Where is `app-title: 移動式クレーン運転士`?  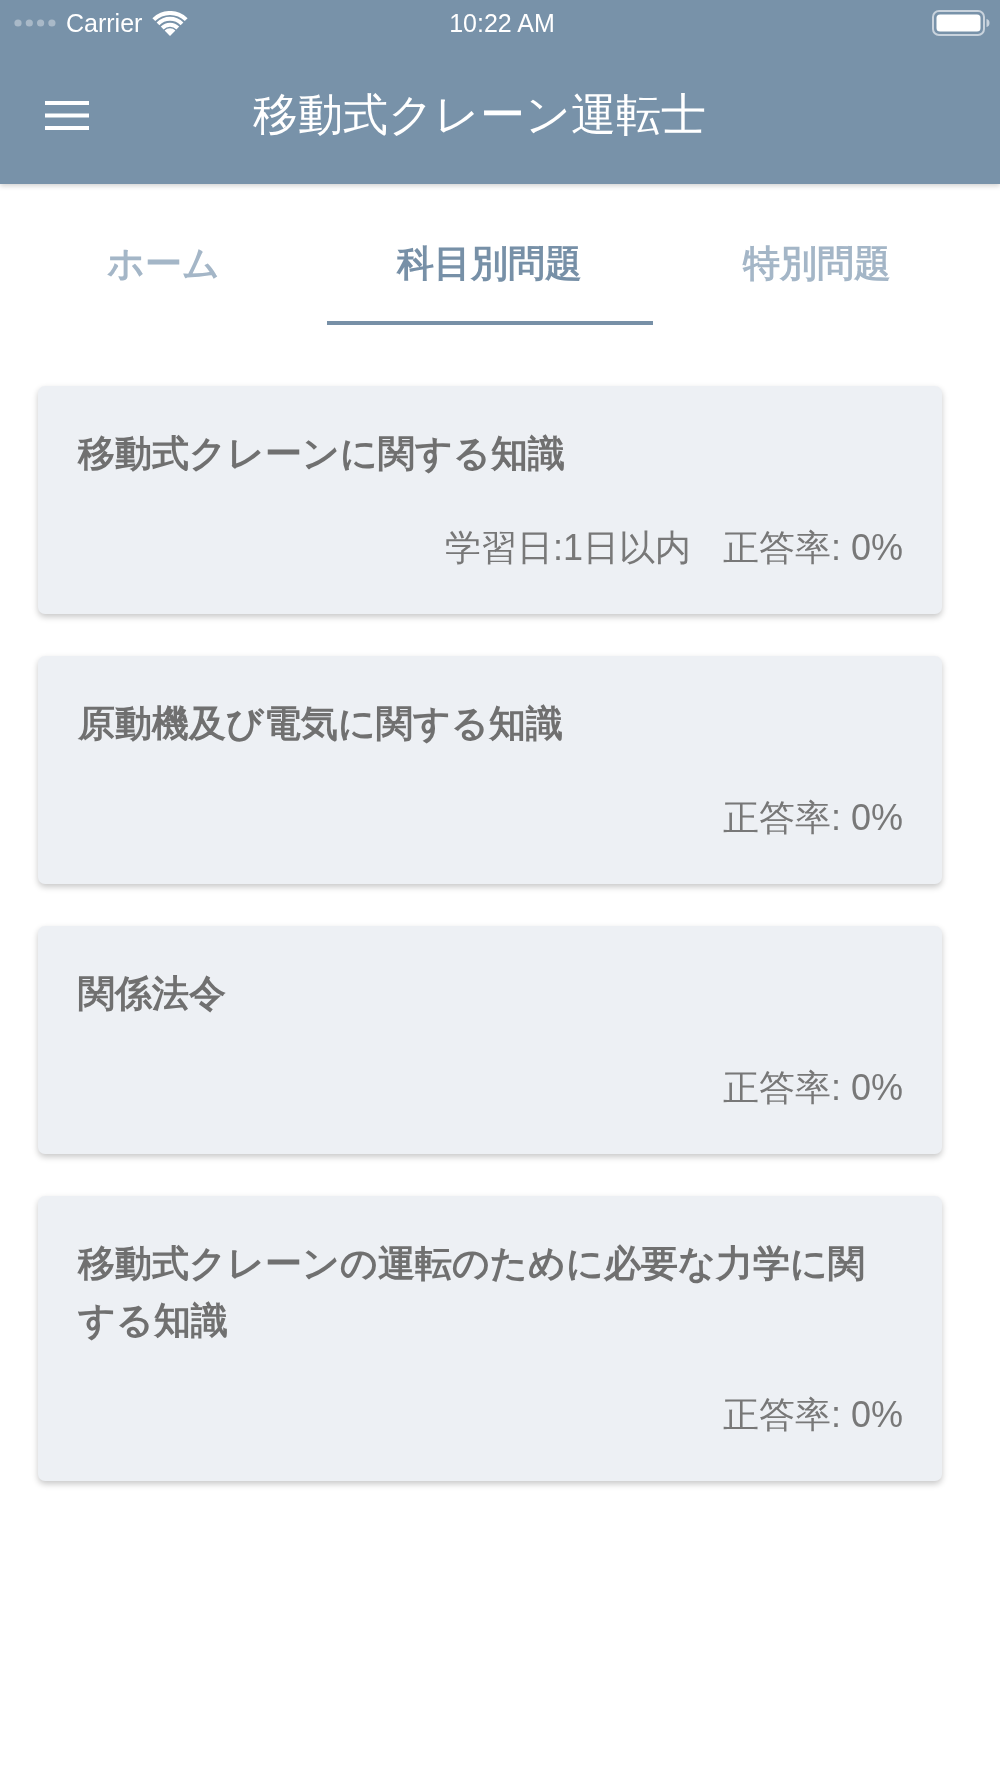 app-title: 移動式クレーン運転士 is located at coordinates (479, 115).